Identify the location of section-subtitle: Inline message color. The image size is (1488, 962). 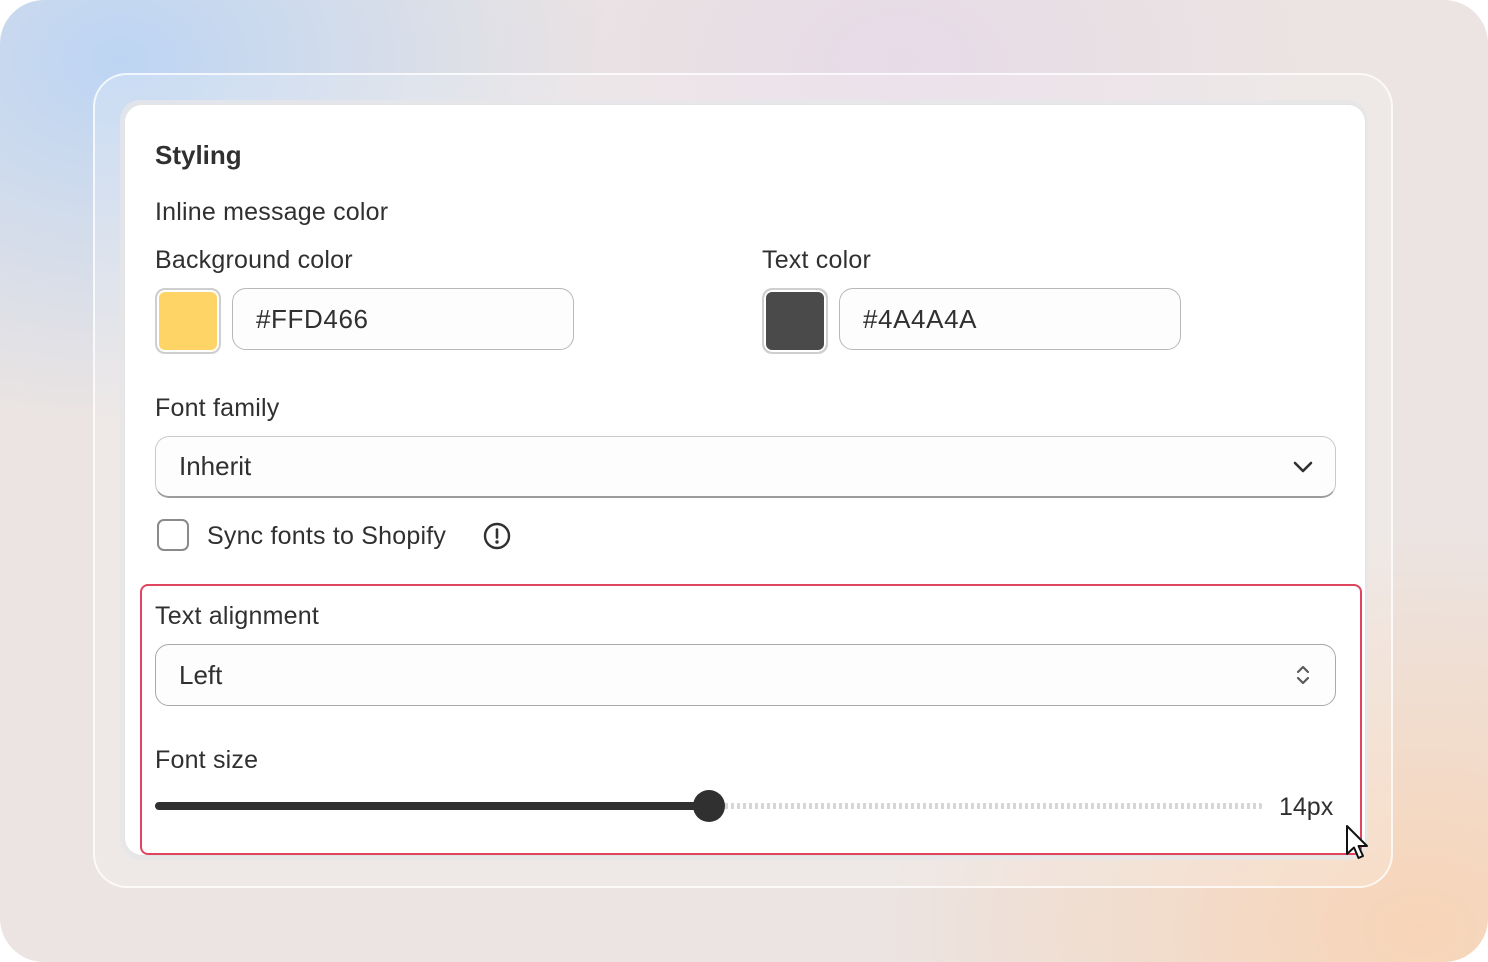
(272, 212).